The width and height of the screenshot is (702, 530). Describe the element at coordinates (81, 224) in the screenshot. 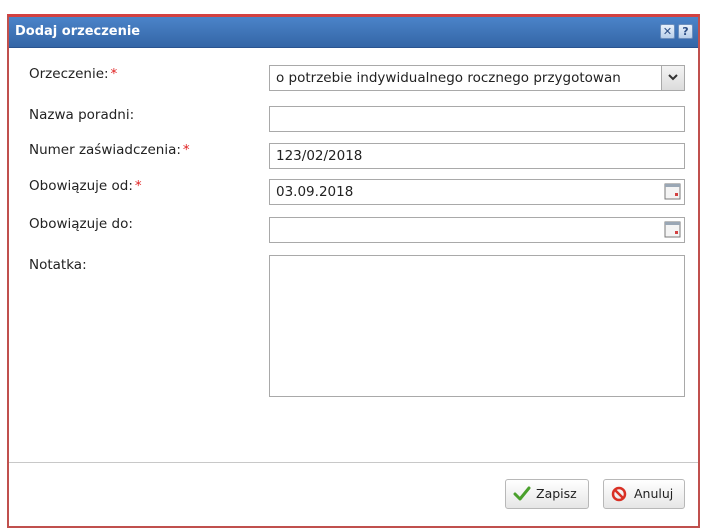

I see `obowiazuje-do-label: Obowiązuje do:` at that location.